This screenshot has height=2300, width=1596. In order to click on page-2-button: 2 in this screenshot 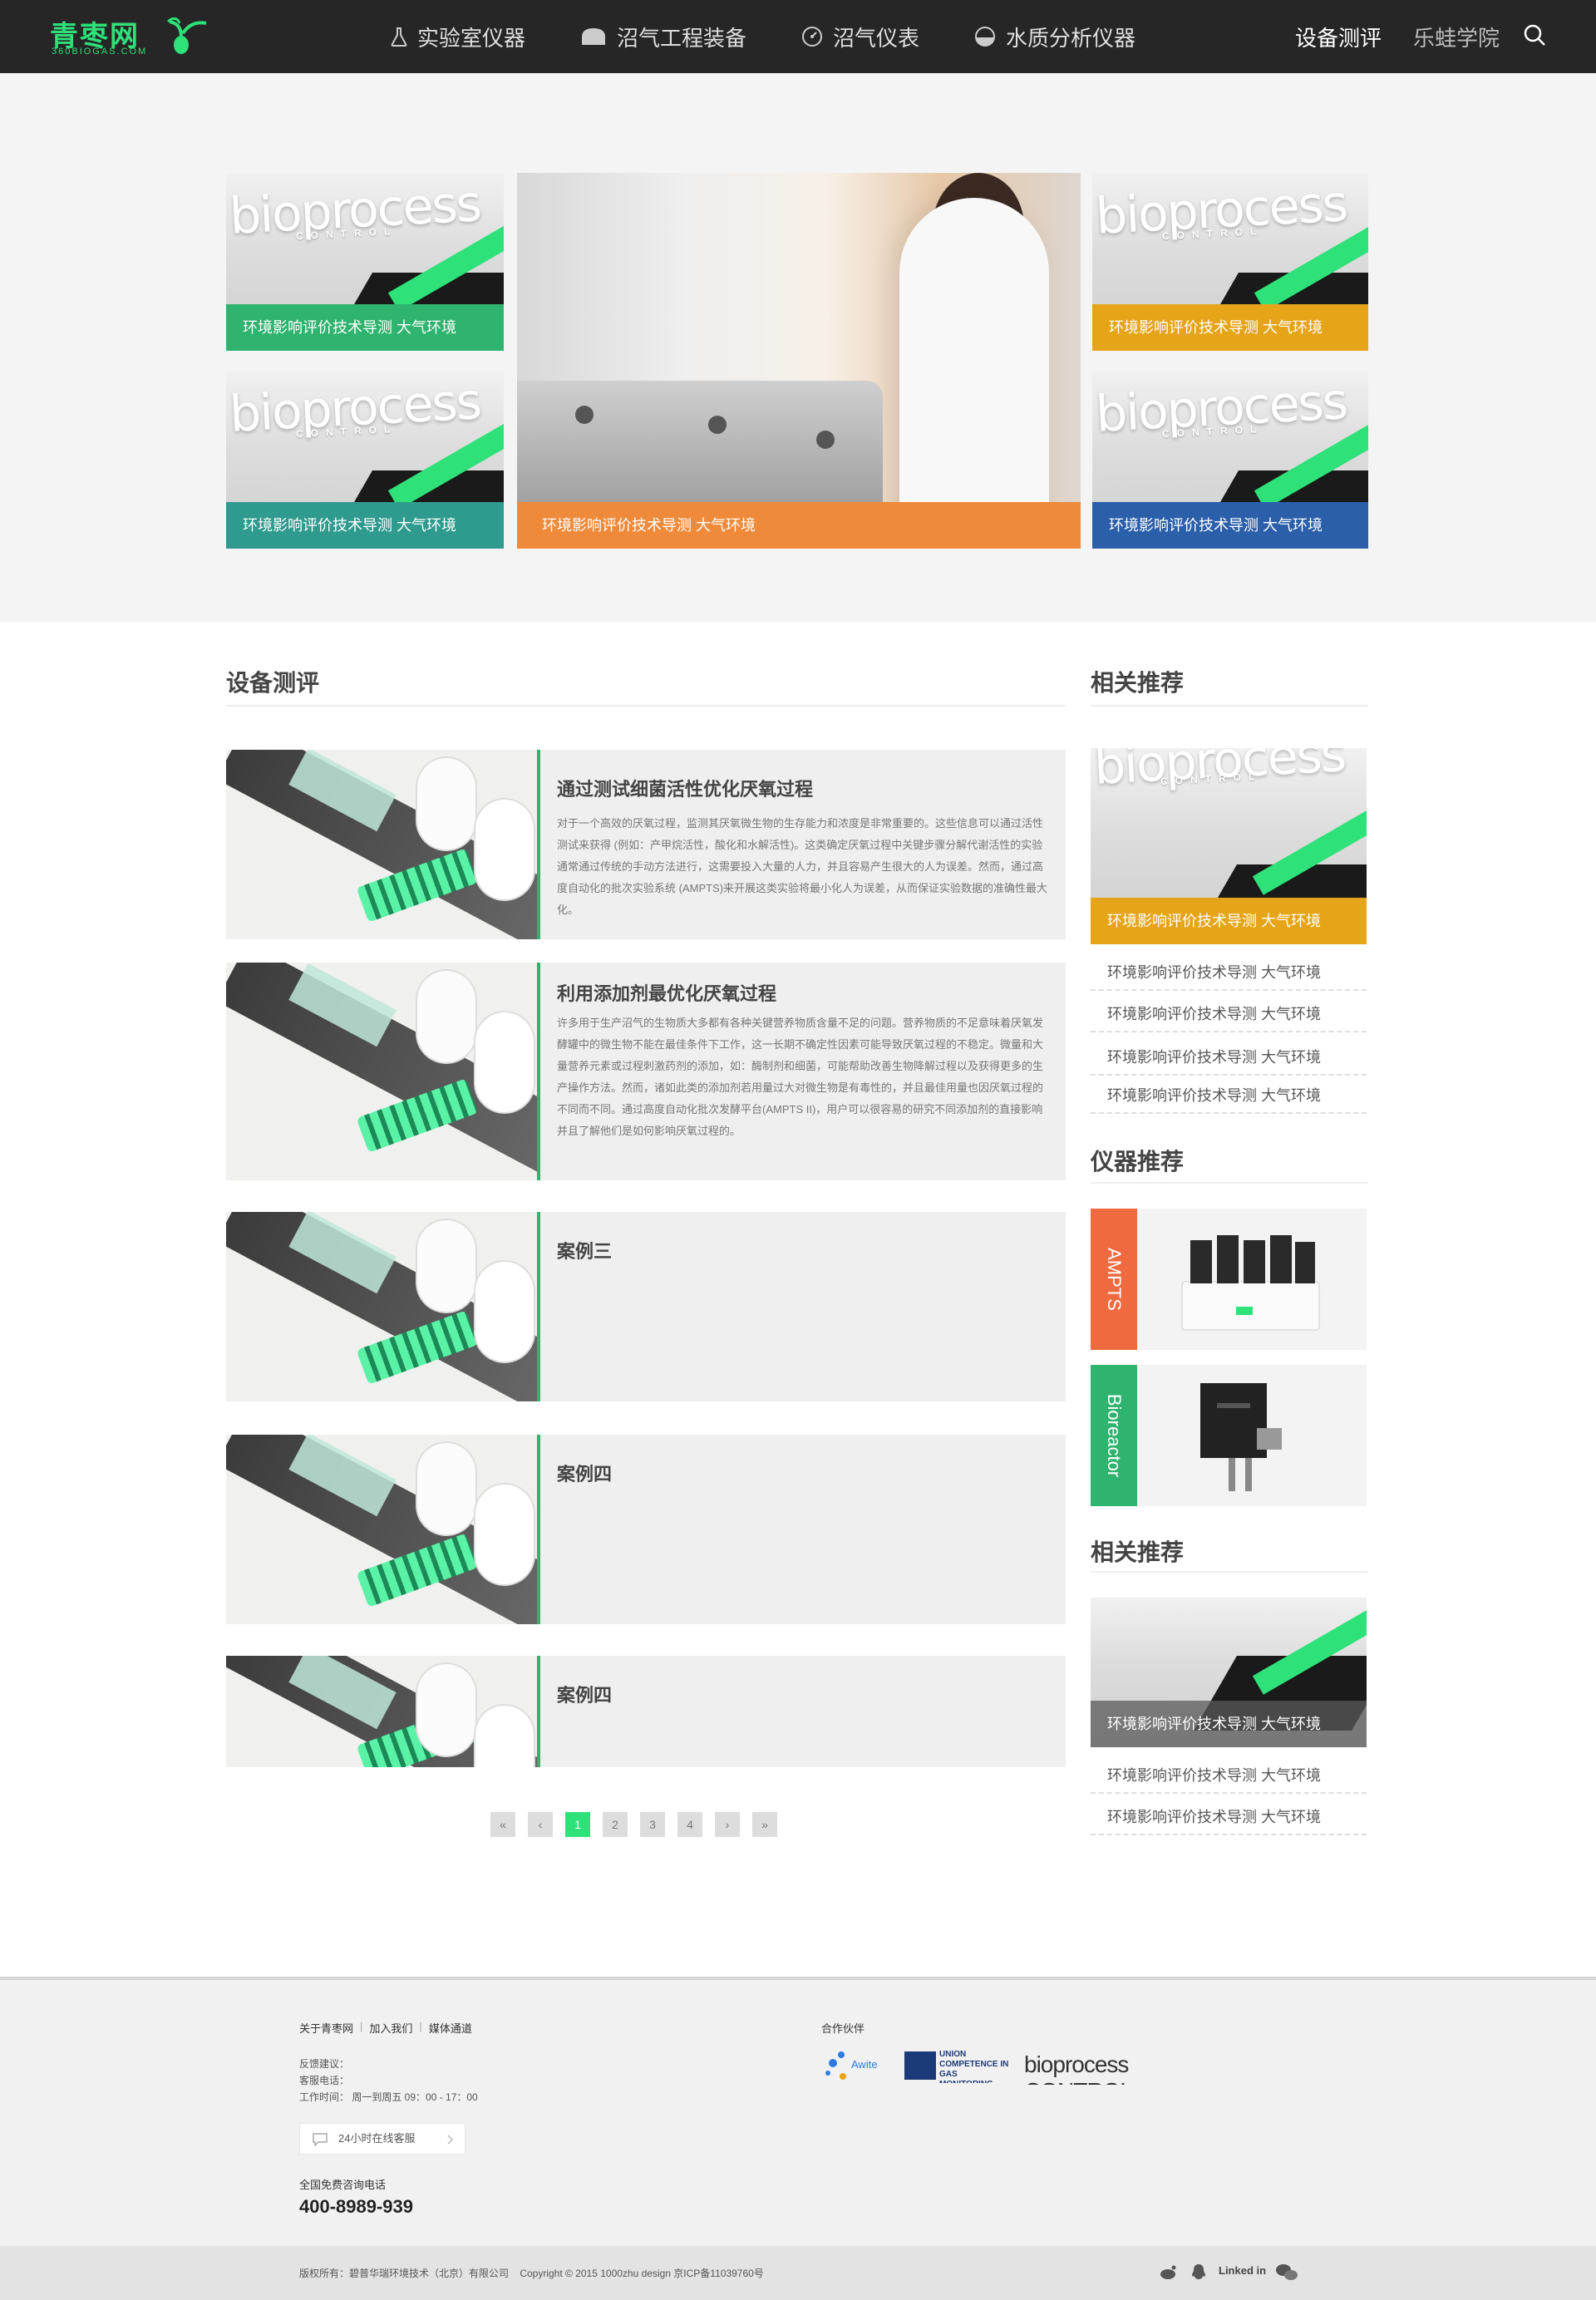, I will do `click(615, 1824)`.